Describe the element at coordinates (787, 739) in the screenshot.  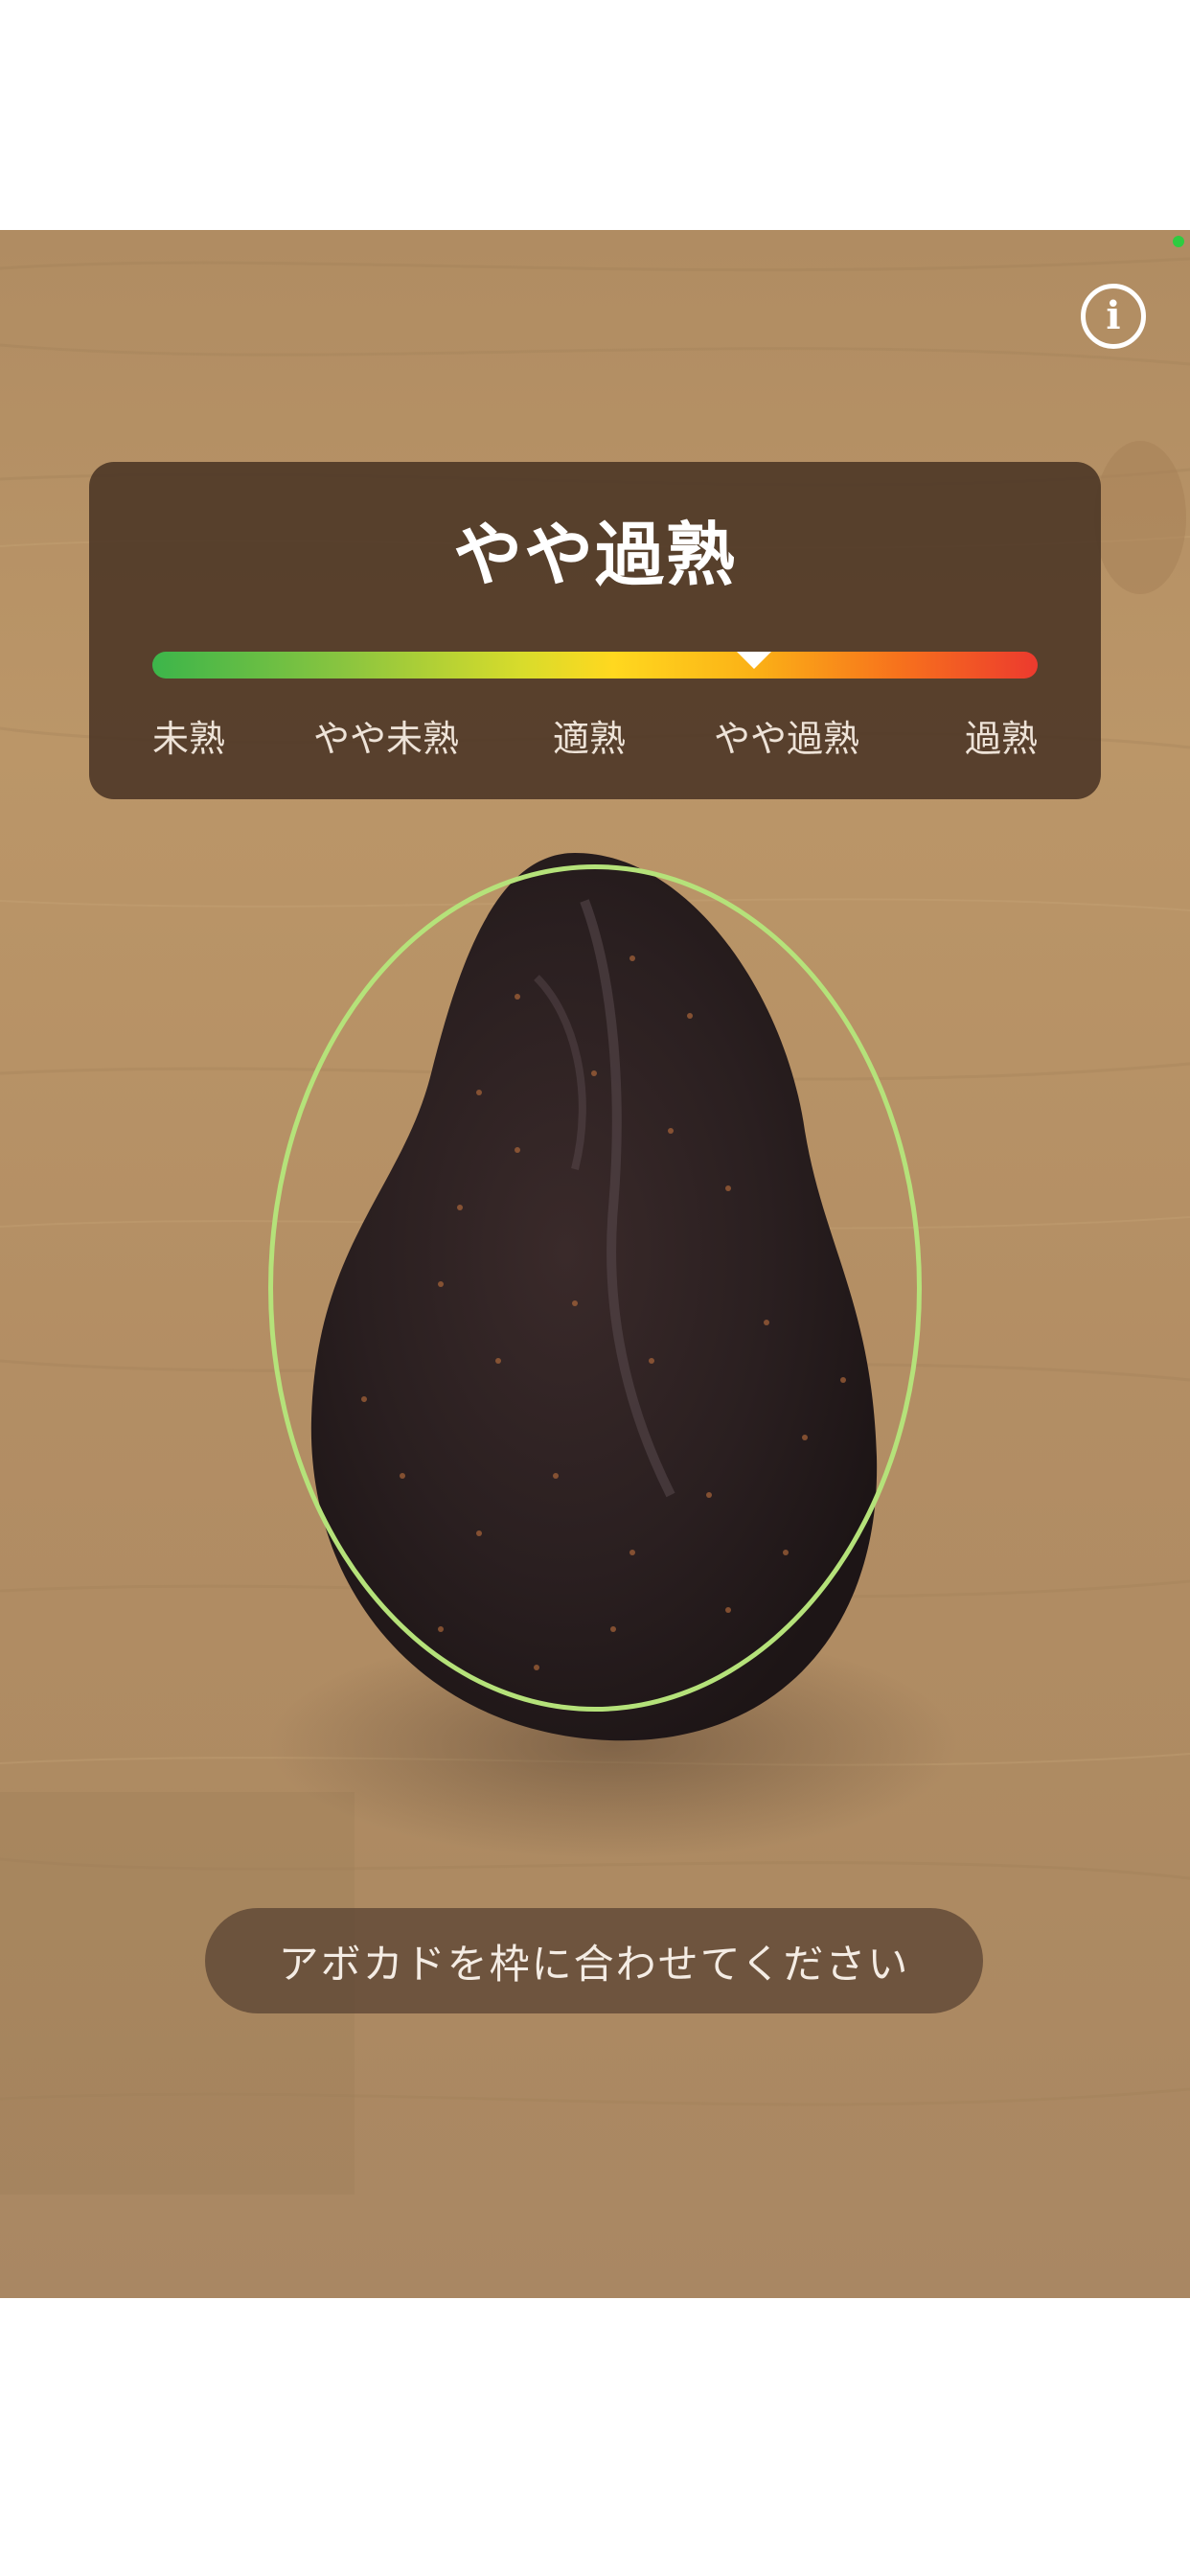
I see `scale-label-slightly-overripe: やや過熟` at that location.